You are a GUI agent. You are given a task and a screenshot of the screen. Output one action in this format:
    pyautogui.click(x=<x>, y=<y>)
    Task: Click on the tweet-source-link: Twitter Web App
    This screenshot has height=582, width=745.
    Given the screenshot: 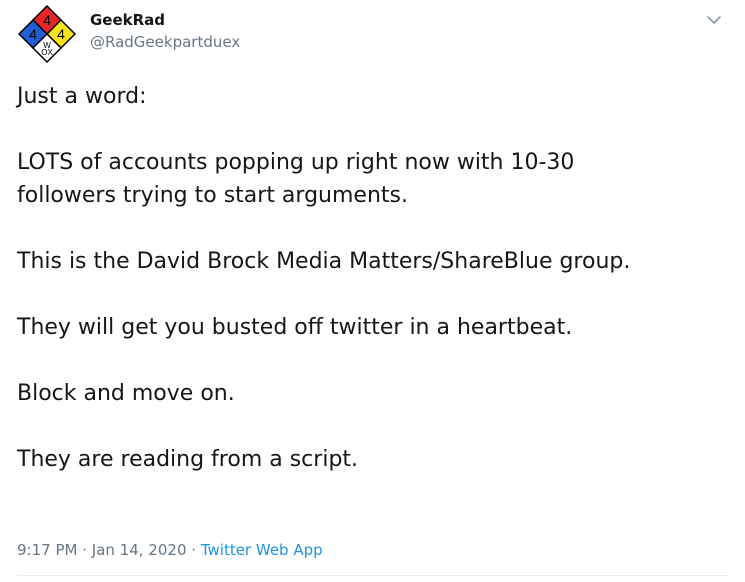 What is the action you would take?
    pyautogui.click(x=262, y=550)
    